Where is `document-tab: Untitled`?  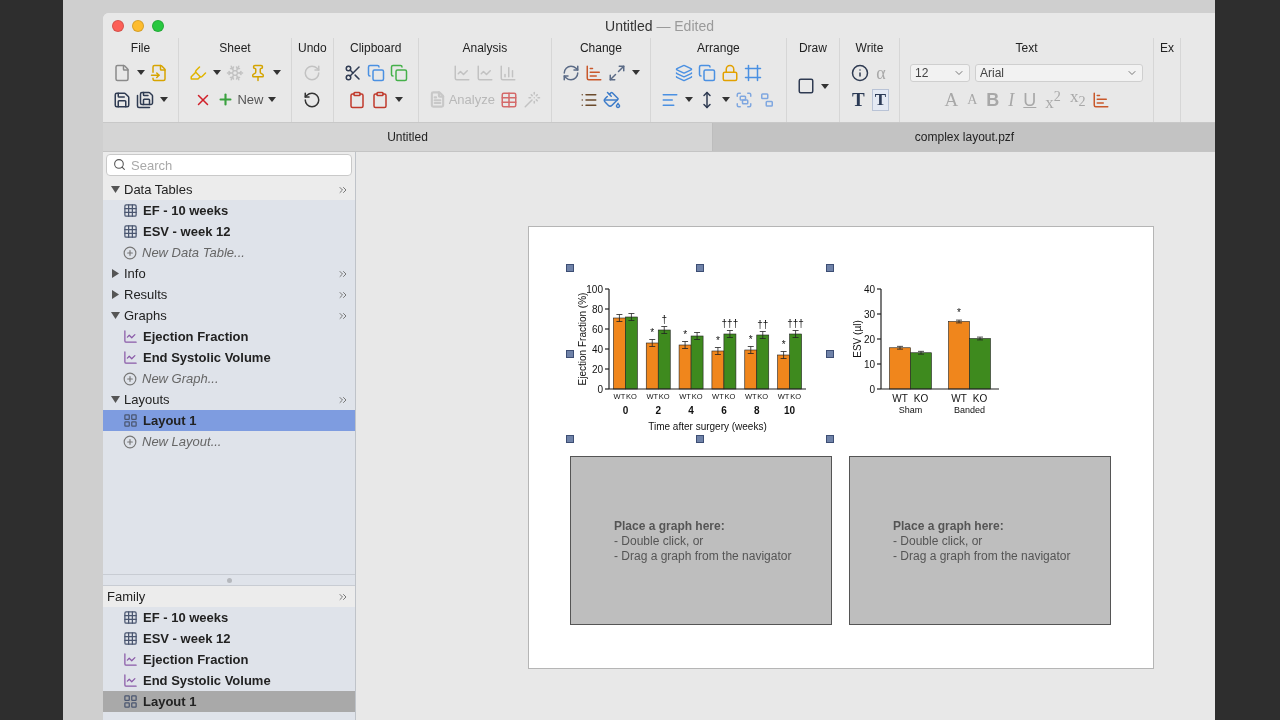
document-tab: Untitled is located at coordinates (408, 137).